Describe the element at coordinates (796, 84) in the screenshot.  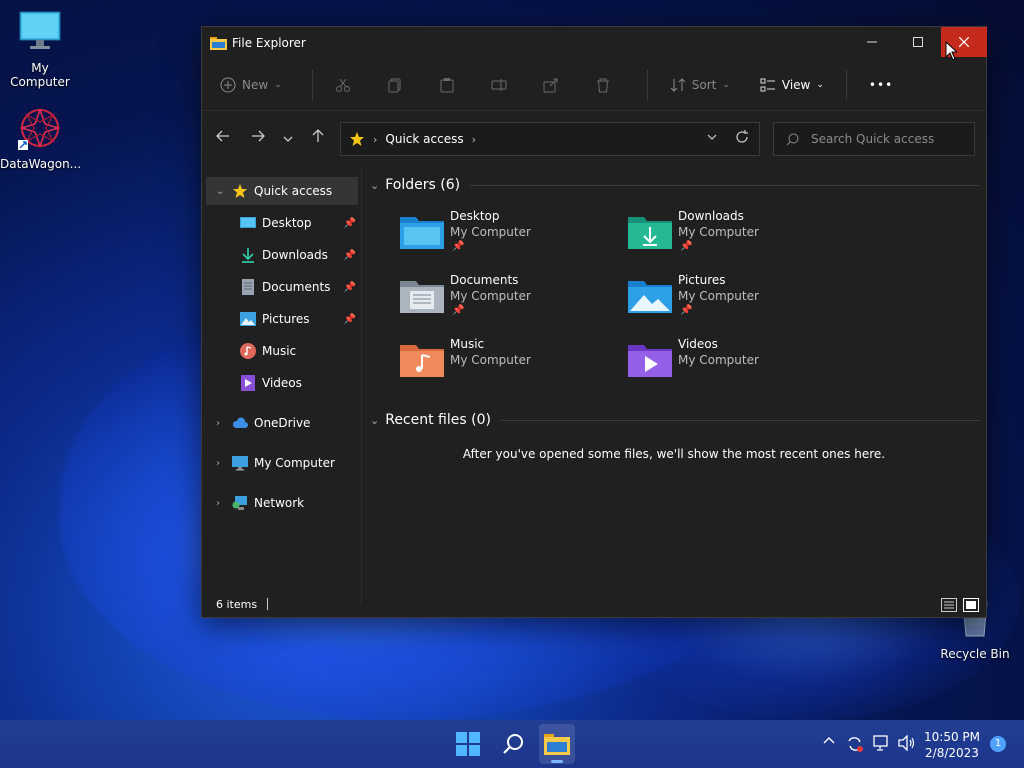
I see `view-label: View` at that location.